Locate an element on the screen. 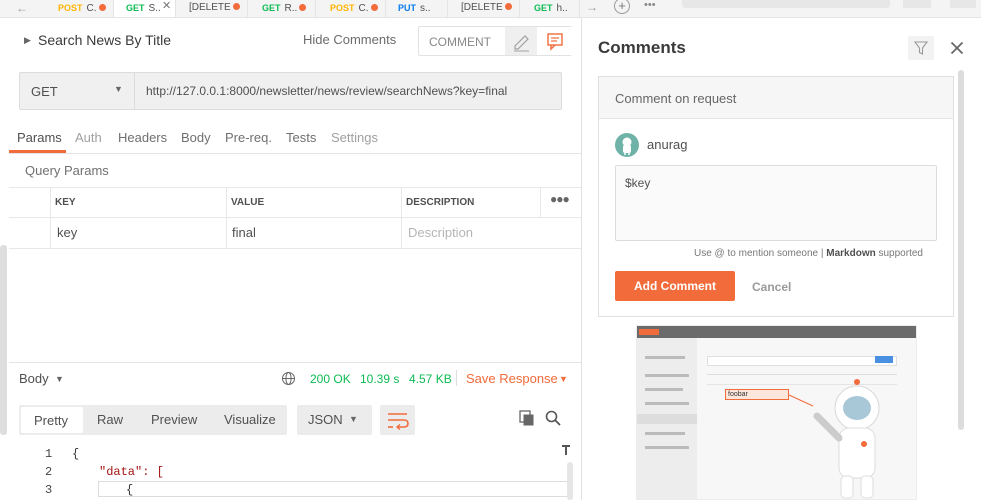  tab-get-search: GET S.. ✕ is located at coordinates (145, 8).